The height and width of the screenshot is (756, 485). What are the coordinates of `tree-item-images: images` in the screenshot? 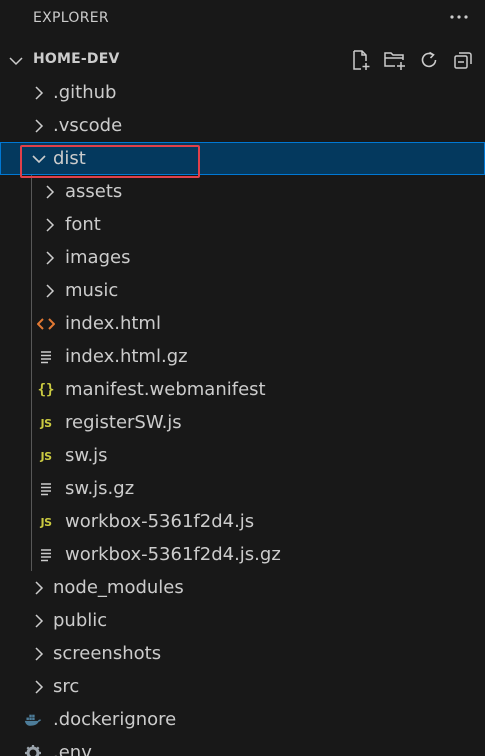 It's located at (242, 257).